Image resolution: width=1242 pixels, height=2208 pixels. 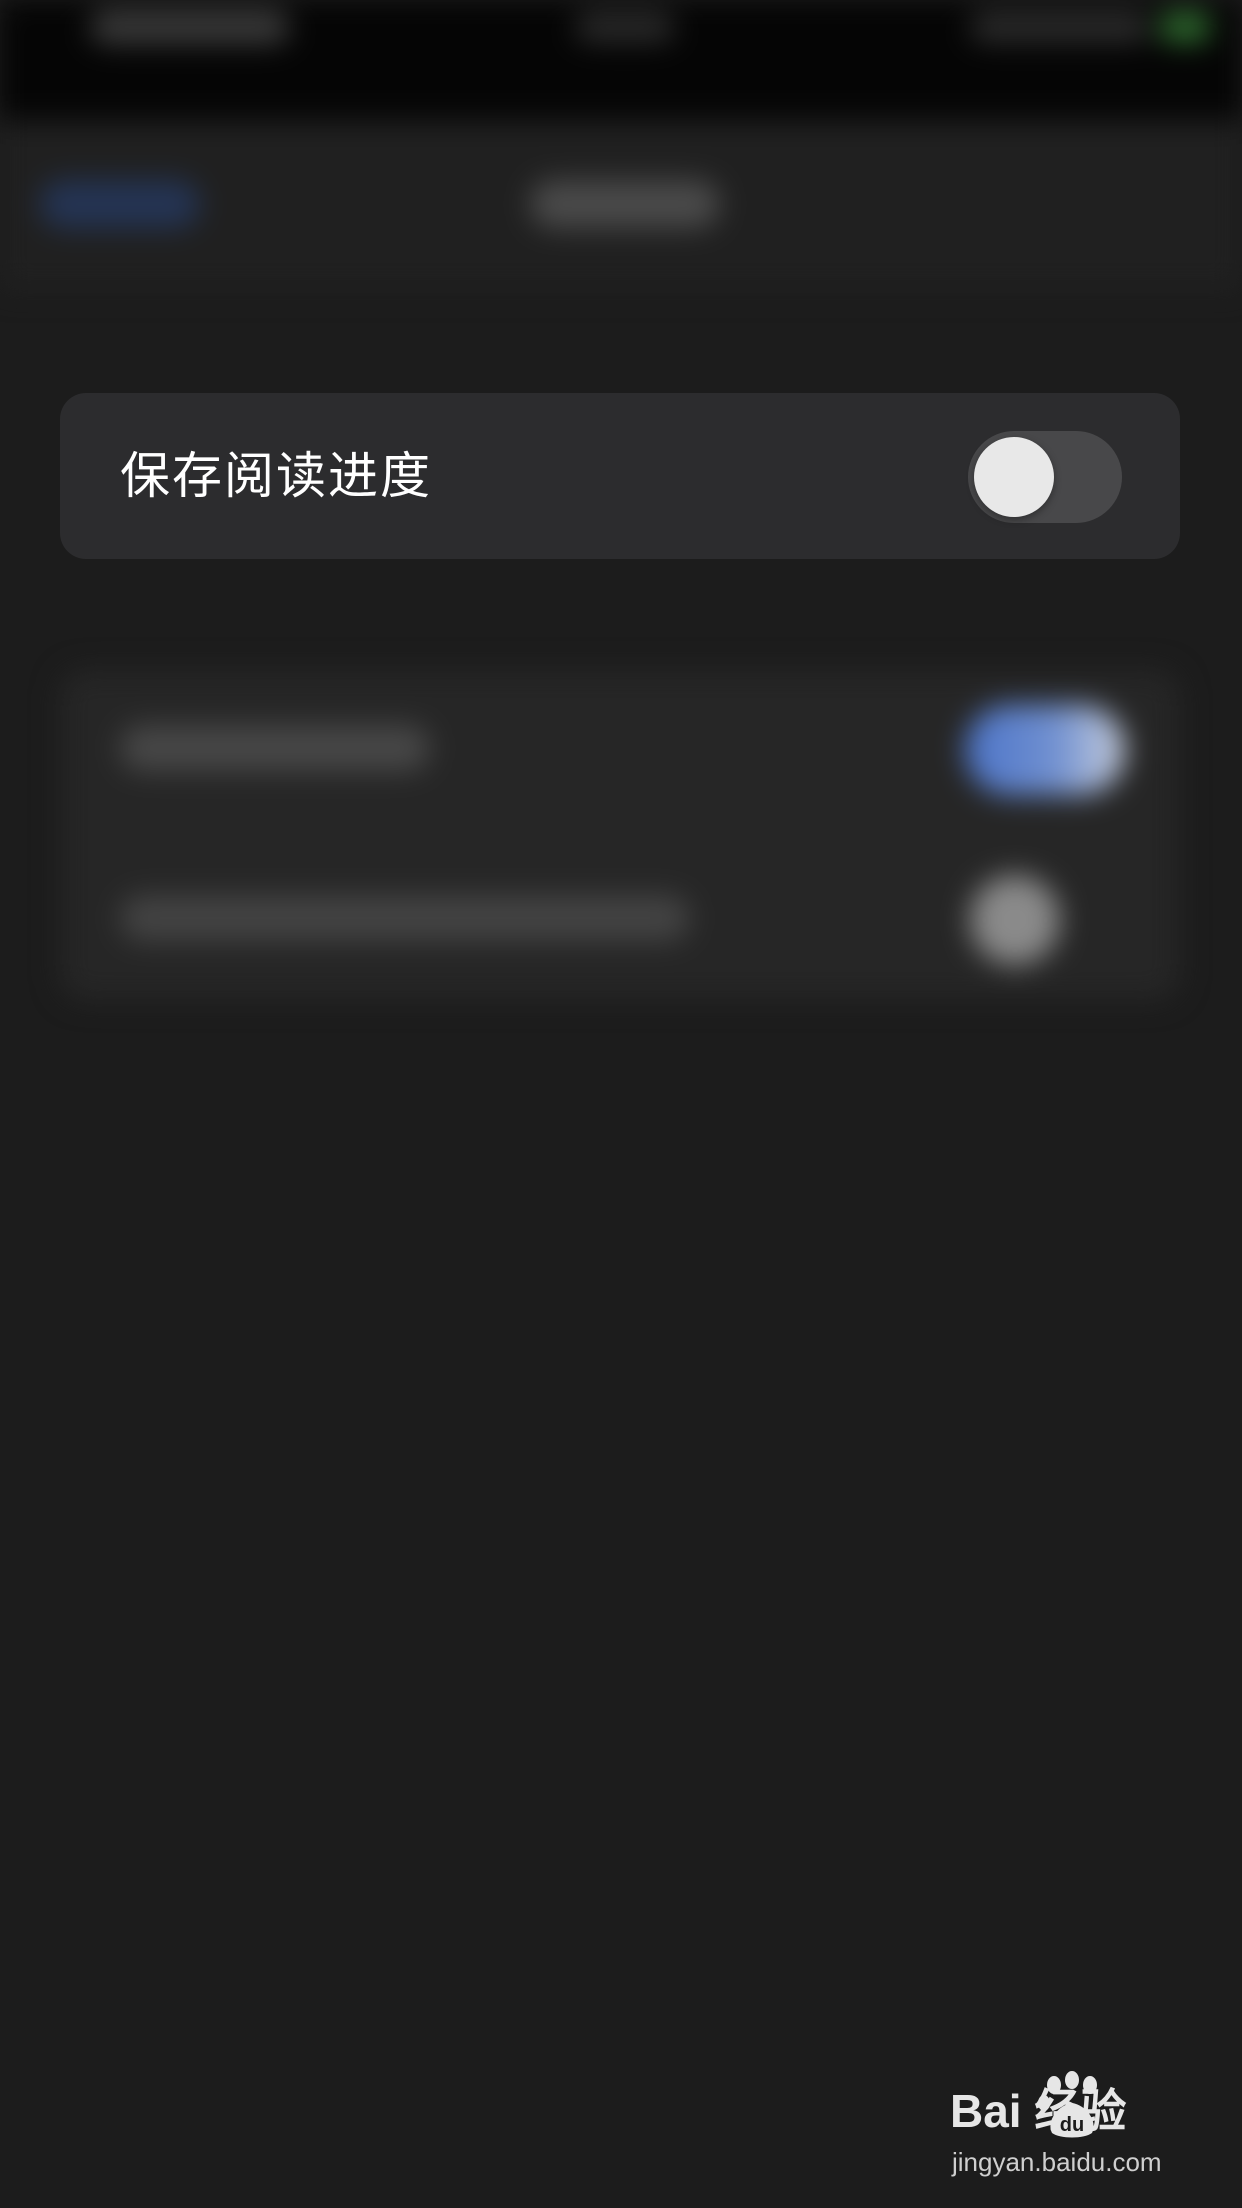 I want to click on baidu-jingyan-watermark: Bai 经验 du jingyan.baidu.com, so click(x=1065, y=2128).